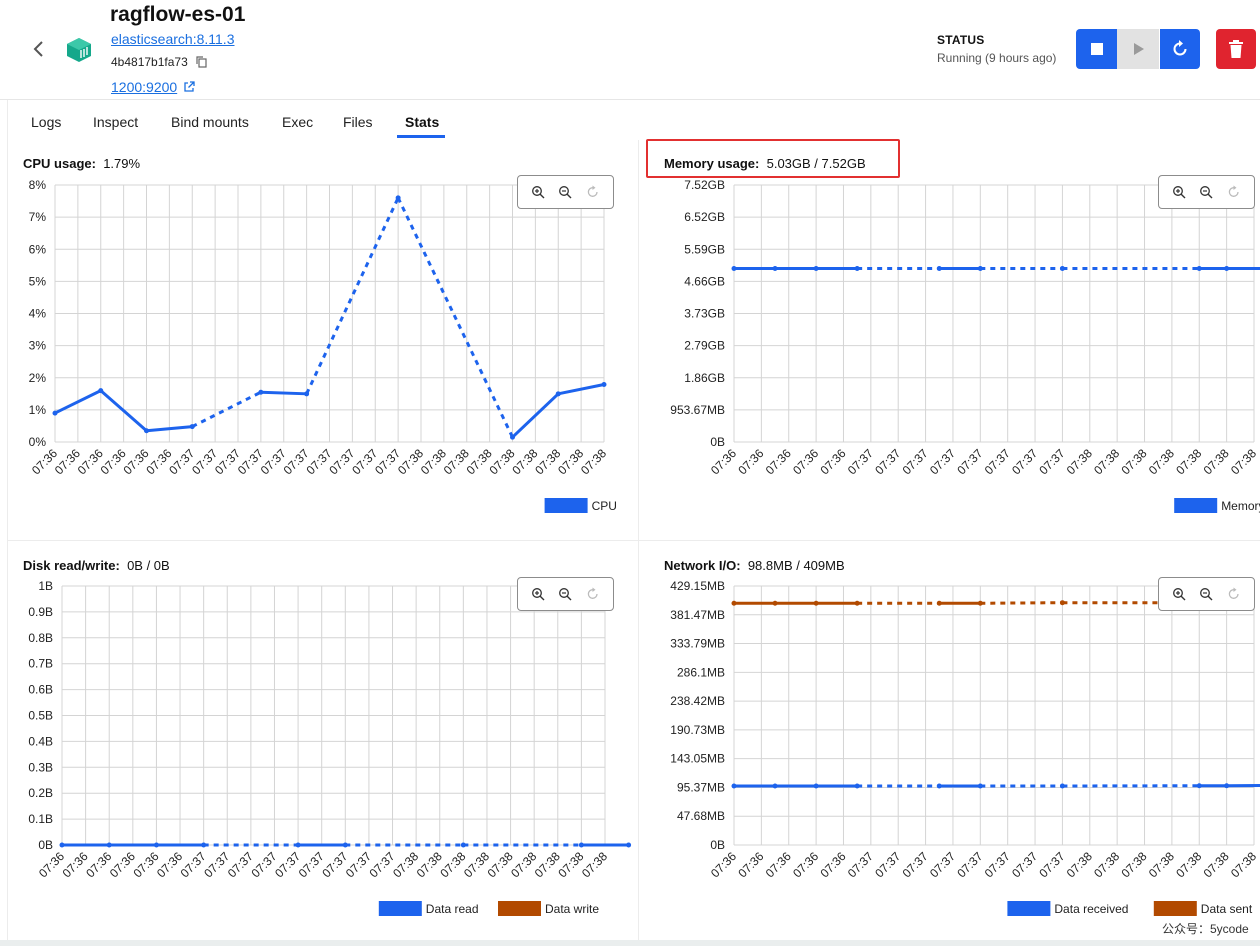 The image size is (1260, 946). I want to click on memory-zoom-out-button, so click(1206, 192).